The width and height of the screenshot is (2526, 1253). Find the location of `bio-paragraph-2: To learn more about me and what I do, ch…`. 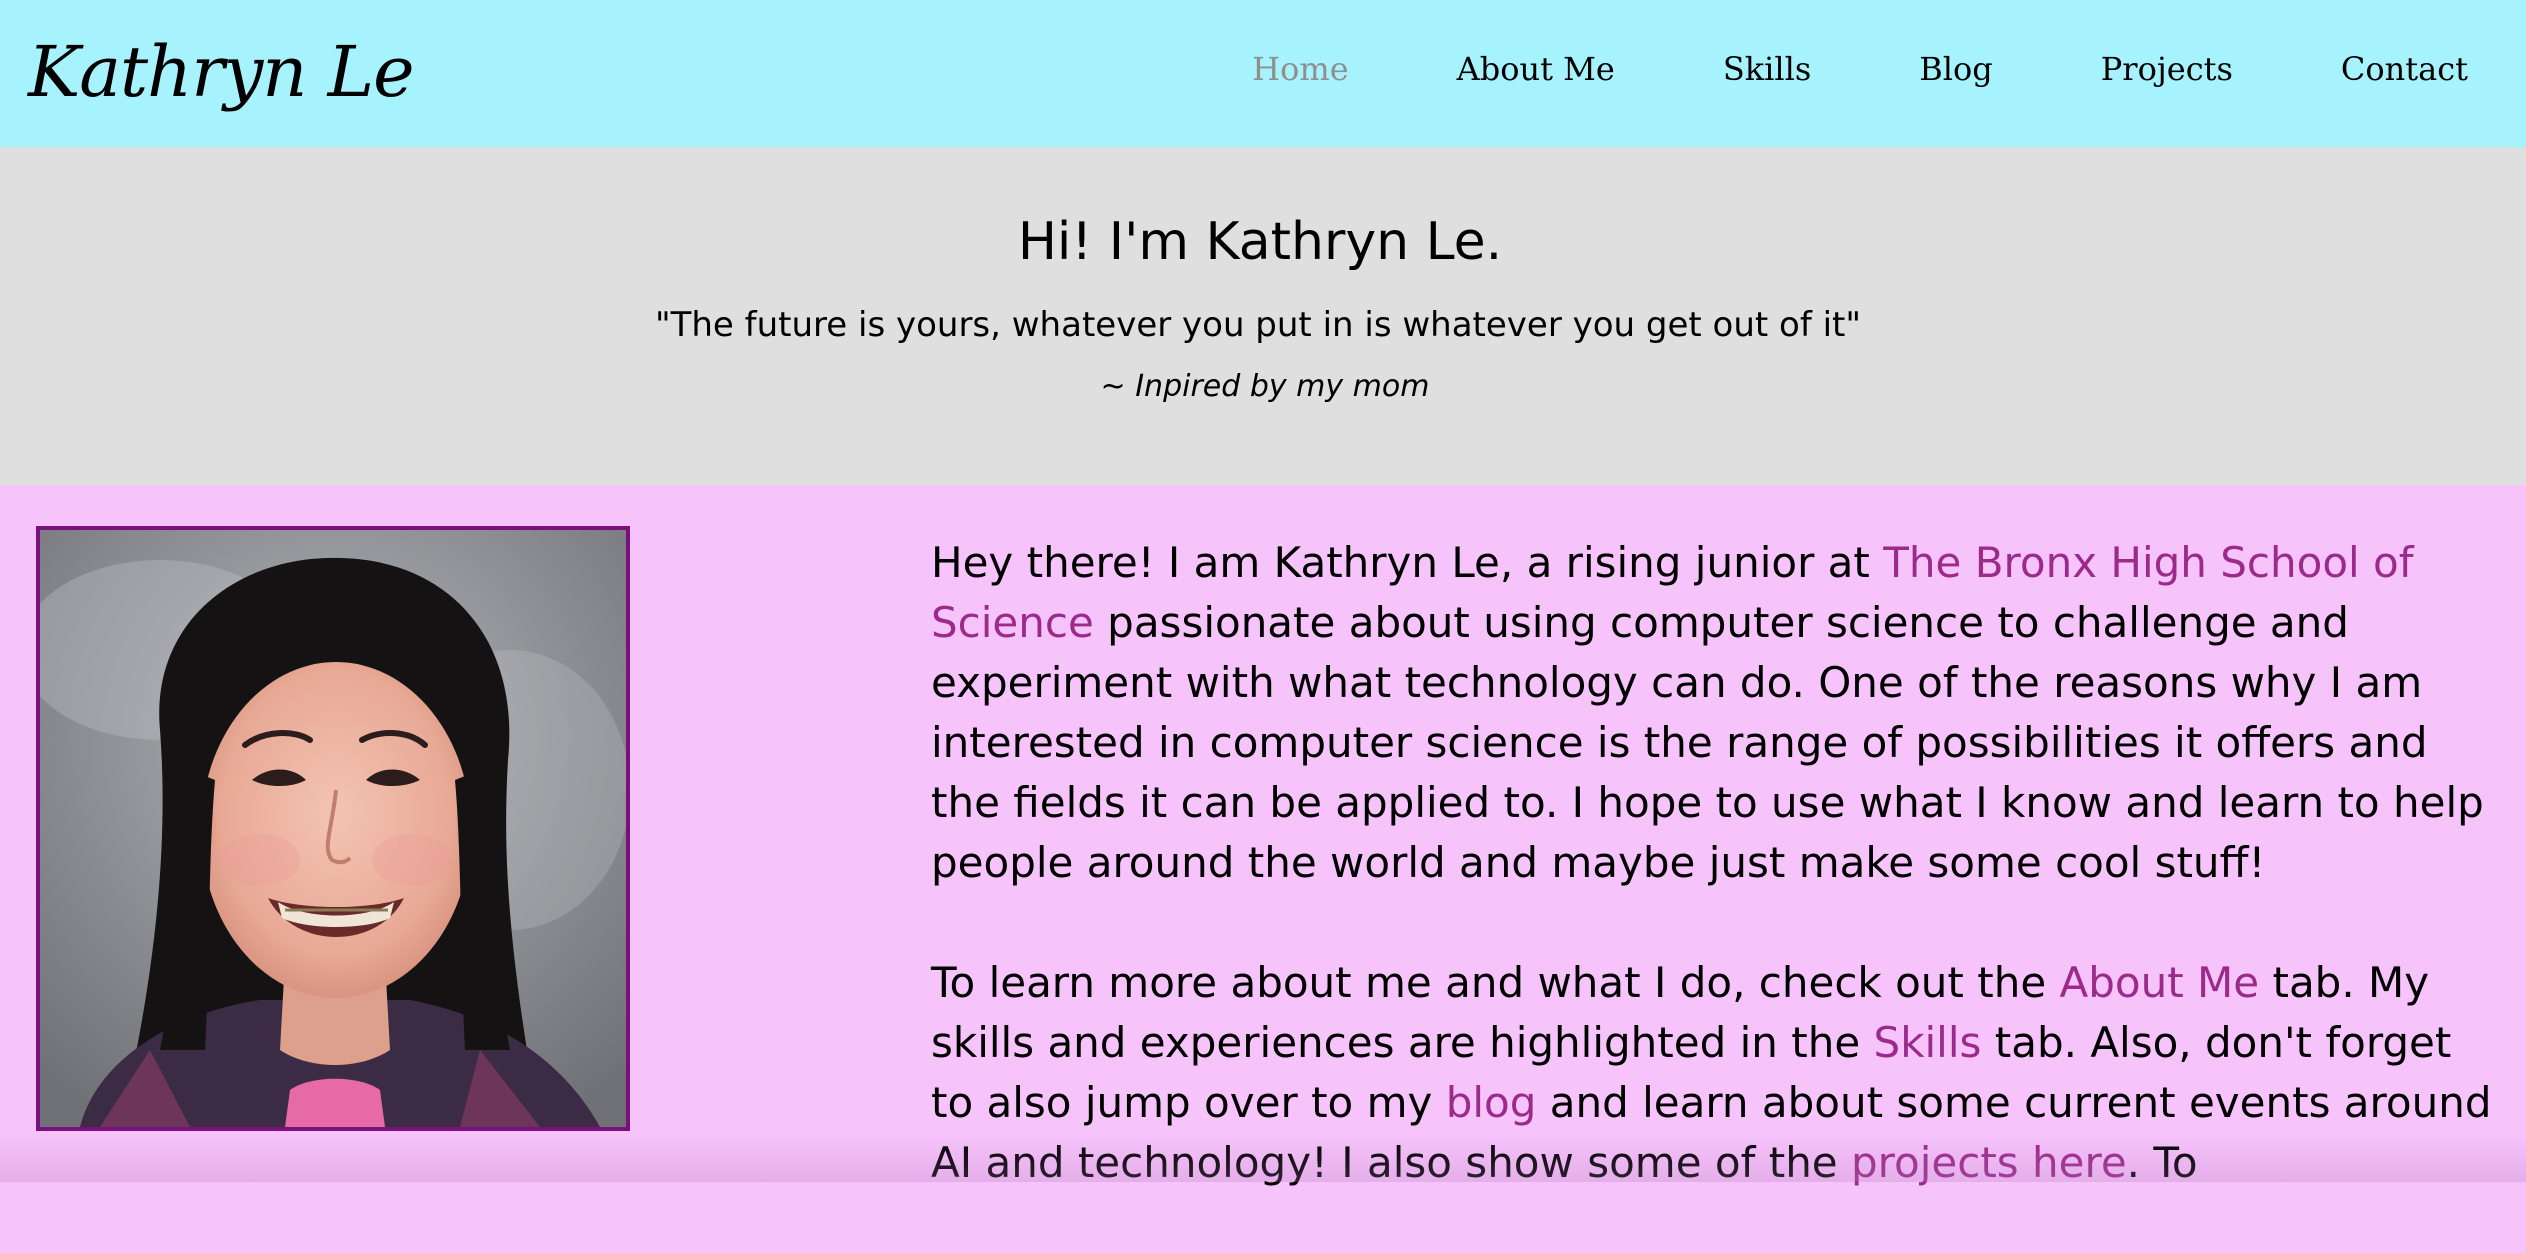

bio-paragraph-2: To learn more about me and what I do, ch… is located at coordinates (1711, 1072).